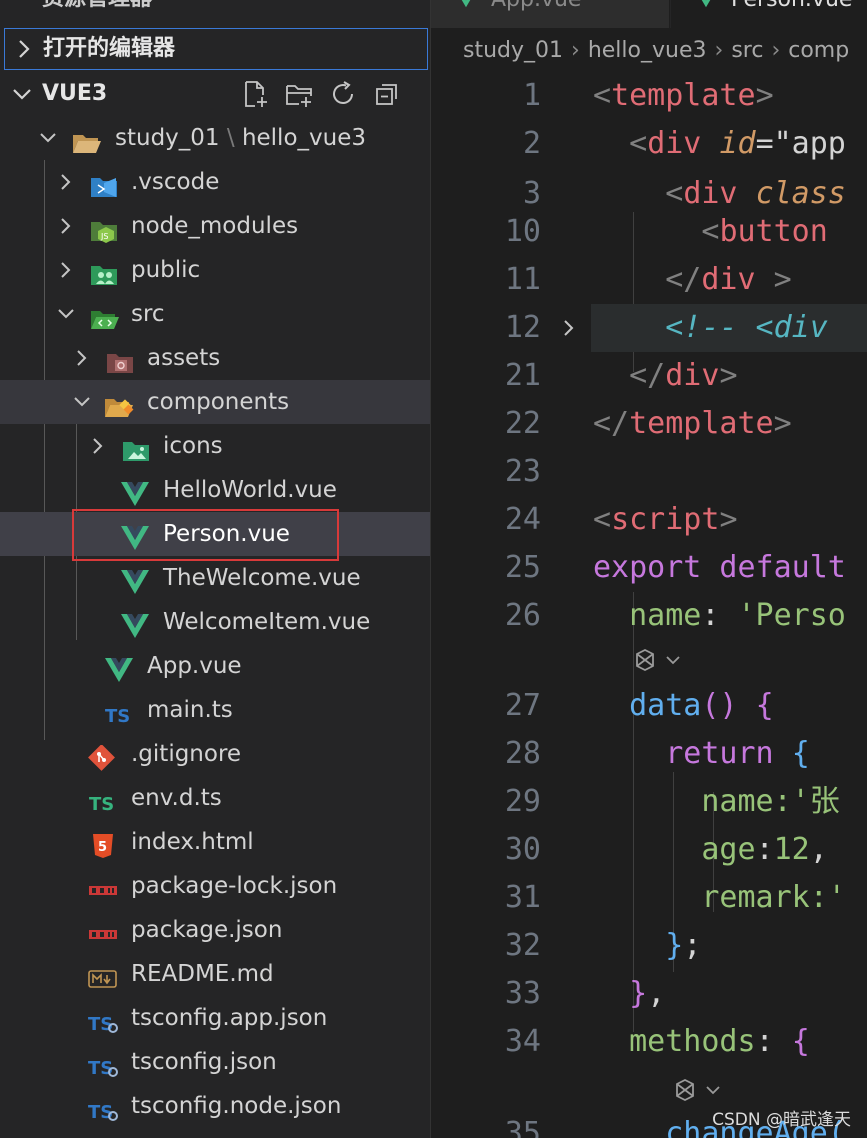 The image size is (867, 1138). Describe the element at coordinates (215, 666) in the screenshot. I see `tree-item-app-vue: App.vue` at that location.